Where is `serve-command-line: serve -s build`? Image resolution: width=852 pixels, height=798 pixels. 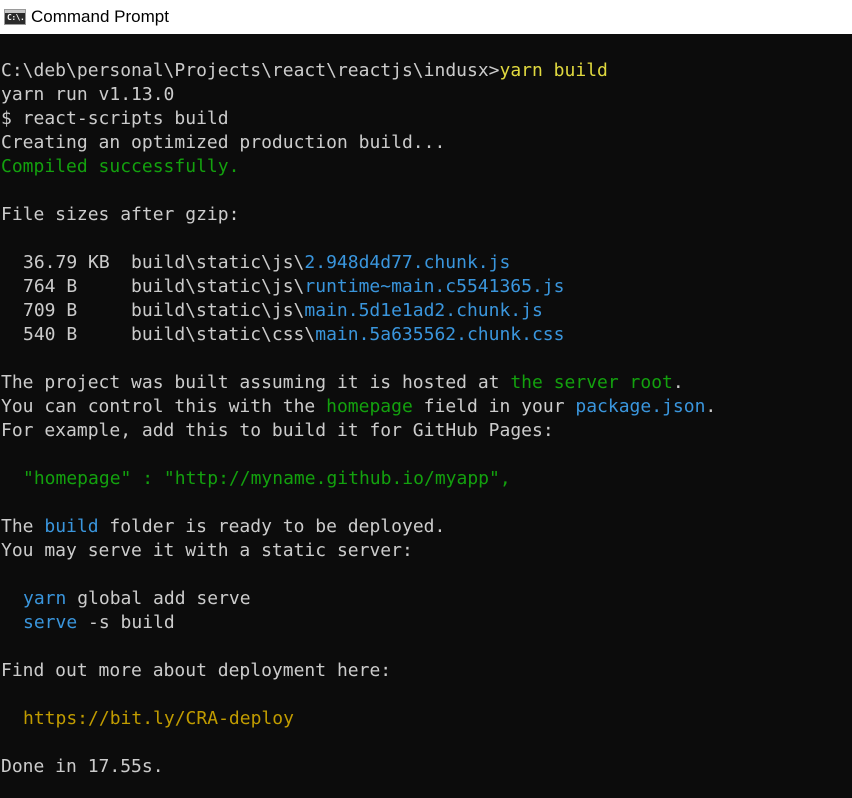
serve-command-line: serve -s build is located at coordinates (426, 623).